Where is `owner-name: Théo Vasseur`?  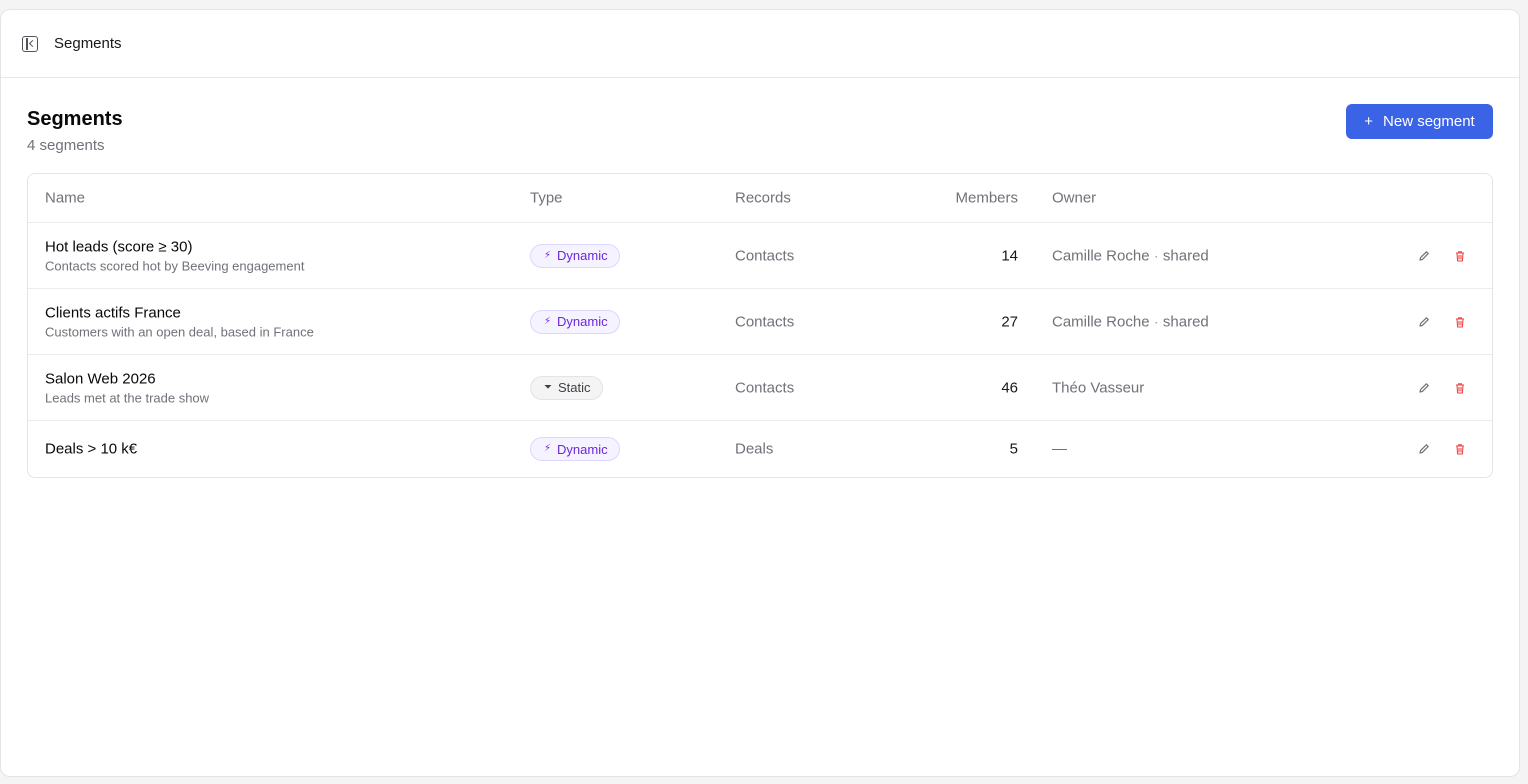 owner-name: Théo Vasseur is located at coordinates (1098, 387).